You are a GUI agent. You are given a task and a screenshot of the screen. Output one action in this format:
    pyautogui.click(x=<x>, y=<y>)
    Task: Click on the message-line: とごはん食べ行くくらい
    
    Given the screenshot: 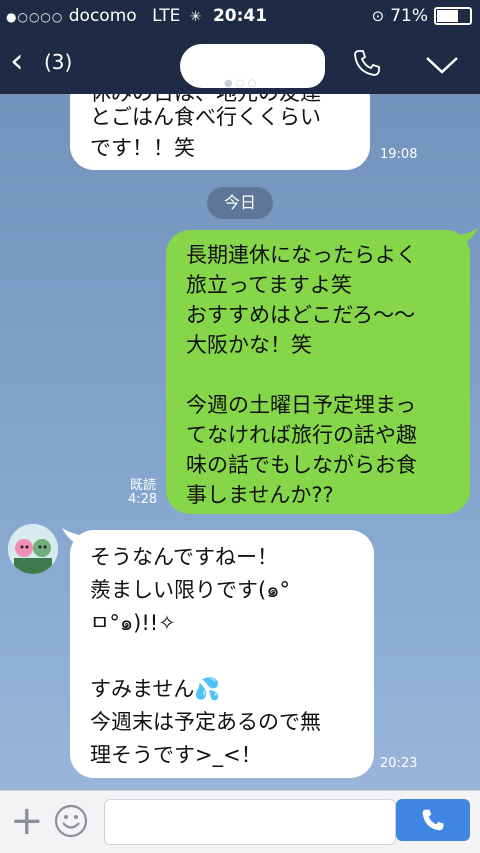 What is the action you would take?
    pyautogui.click(x=205, y=117)
    